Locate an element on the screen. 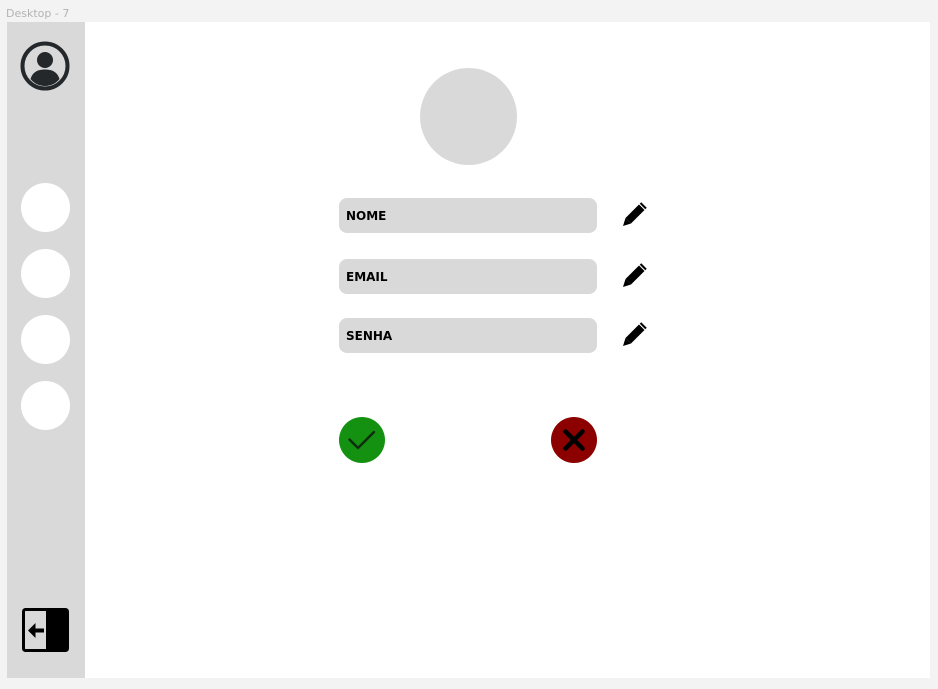 The image size is (938, 689). x-close-icon is located at coordinates (574, 440).